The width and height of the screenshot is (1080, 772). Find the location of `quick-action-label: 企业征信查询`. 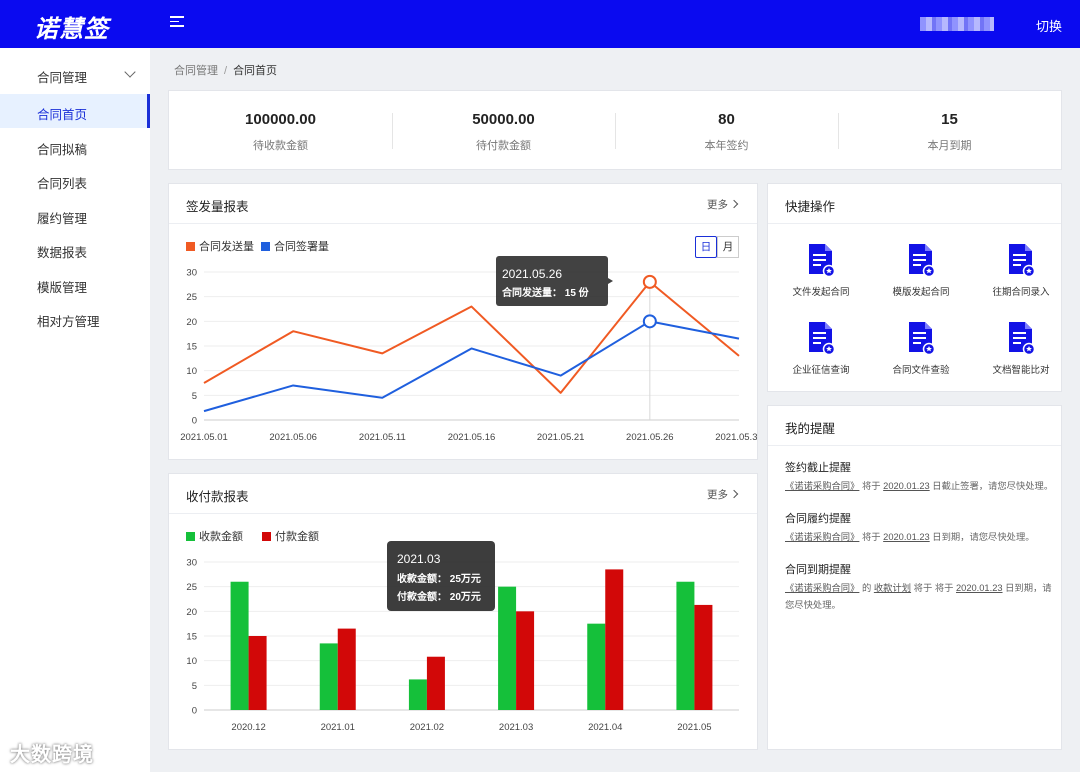

quick-action-label: 企业征信查询 is located at coordinates (821, 370).